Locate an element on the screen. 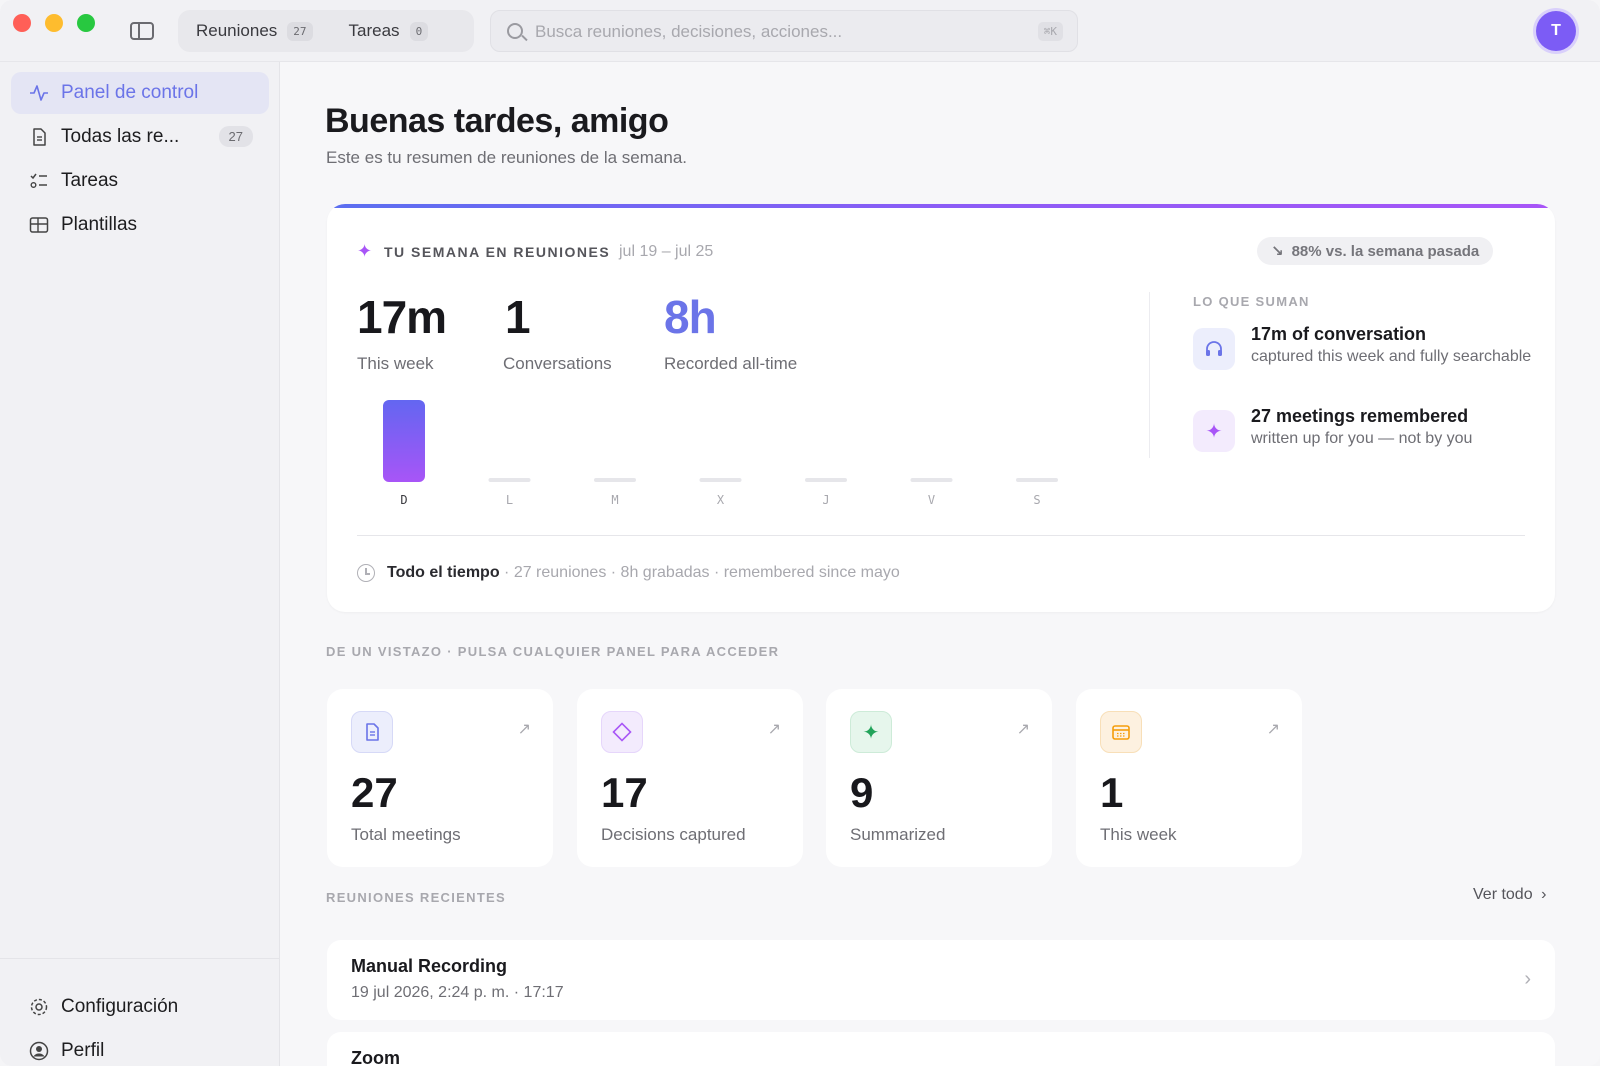 This screenshot has height=1066, width=1600. profile-icon is located at coordinates (39, 1051).